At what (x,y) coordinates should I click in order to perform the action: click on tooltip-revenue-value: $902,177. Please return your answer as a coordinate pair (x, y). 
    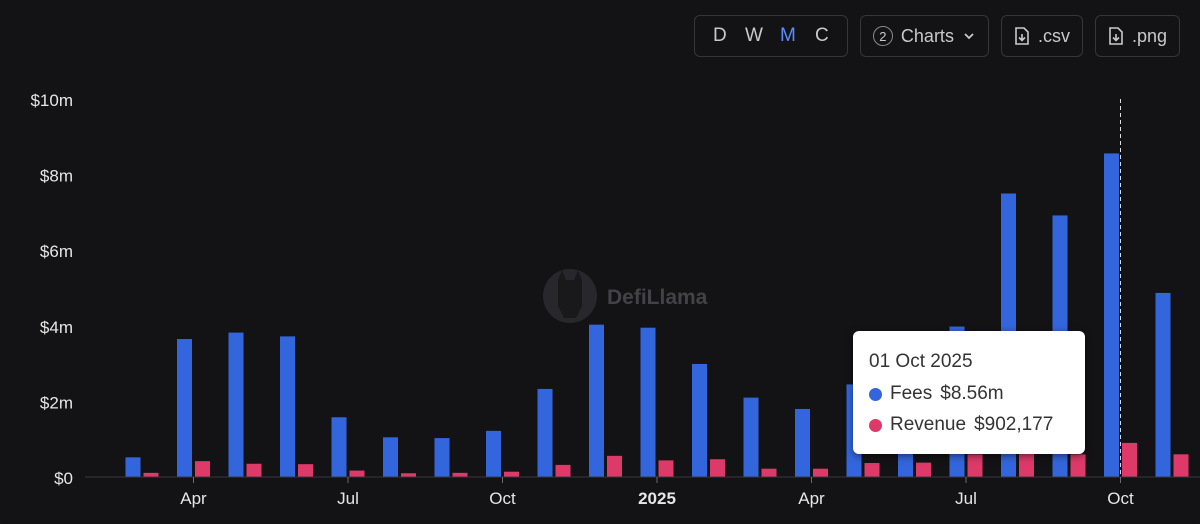
    Looking at the image, I should click on (1014, 424).